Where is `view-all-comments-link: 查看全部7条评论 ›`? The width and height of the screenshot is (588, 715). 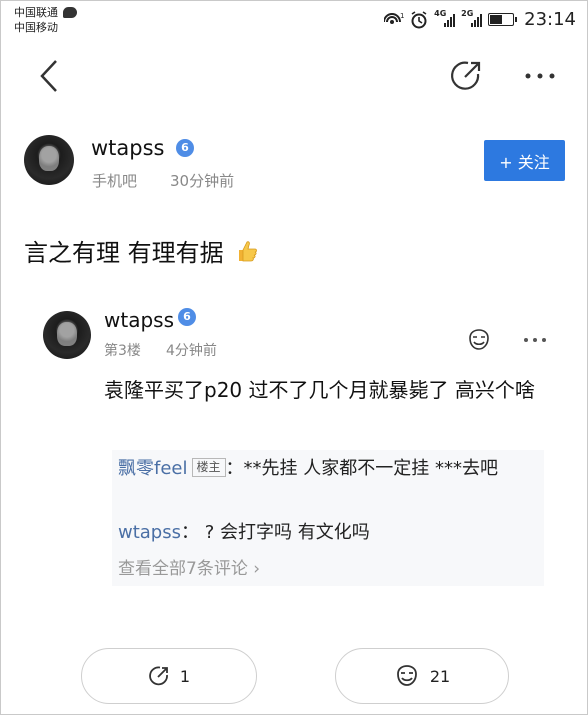
view-all-comments-link: 查看全部7条评论 › is located at coordinates (189, 569).